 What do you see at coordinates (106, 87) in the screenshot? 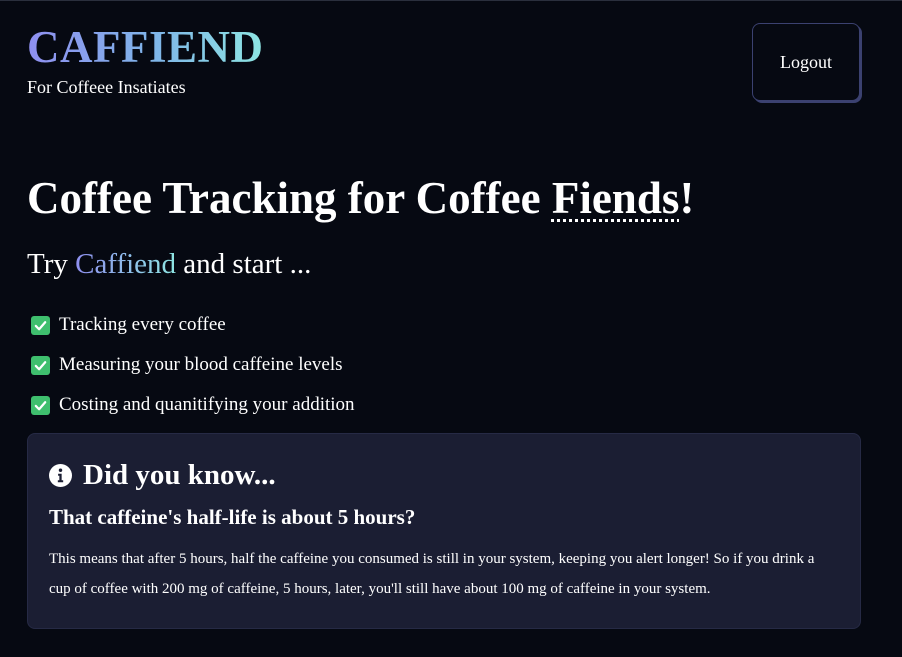
I see `brand-tagline: For Coffeee Insatiates` at bounding box center [106, 87].